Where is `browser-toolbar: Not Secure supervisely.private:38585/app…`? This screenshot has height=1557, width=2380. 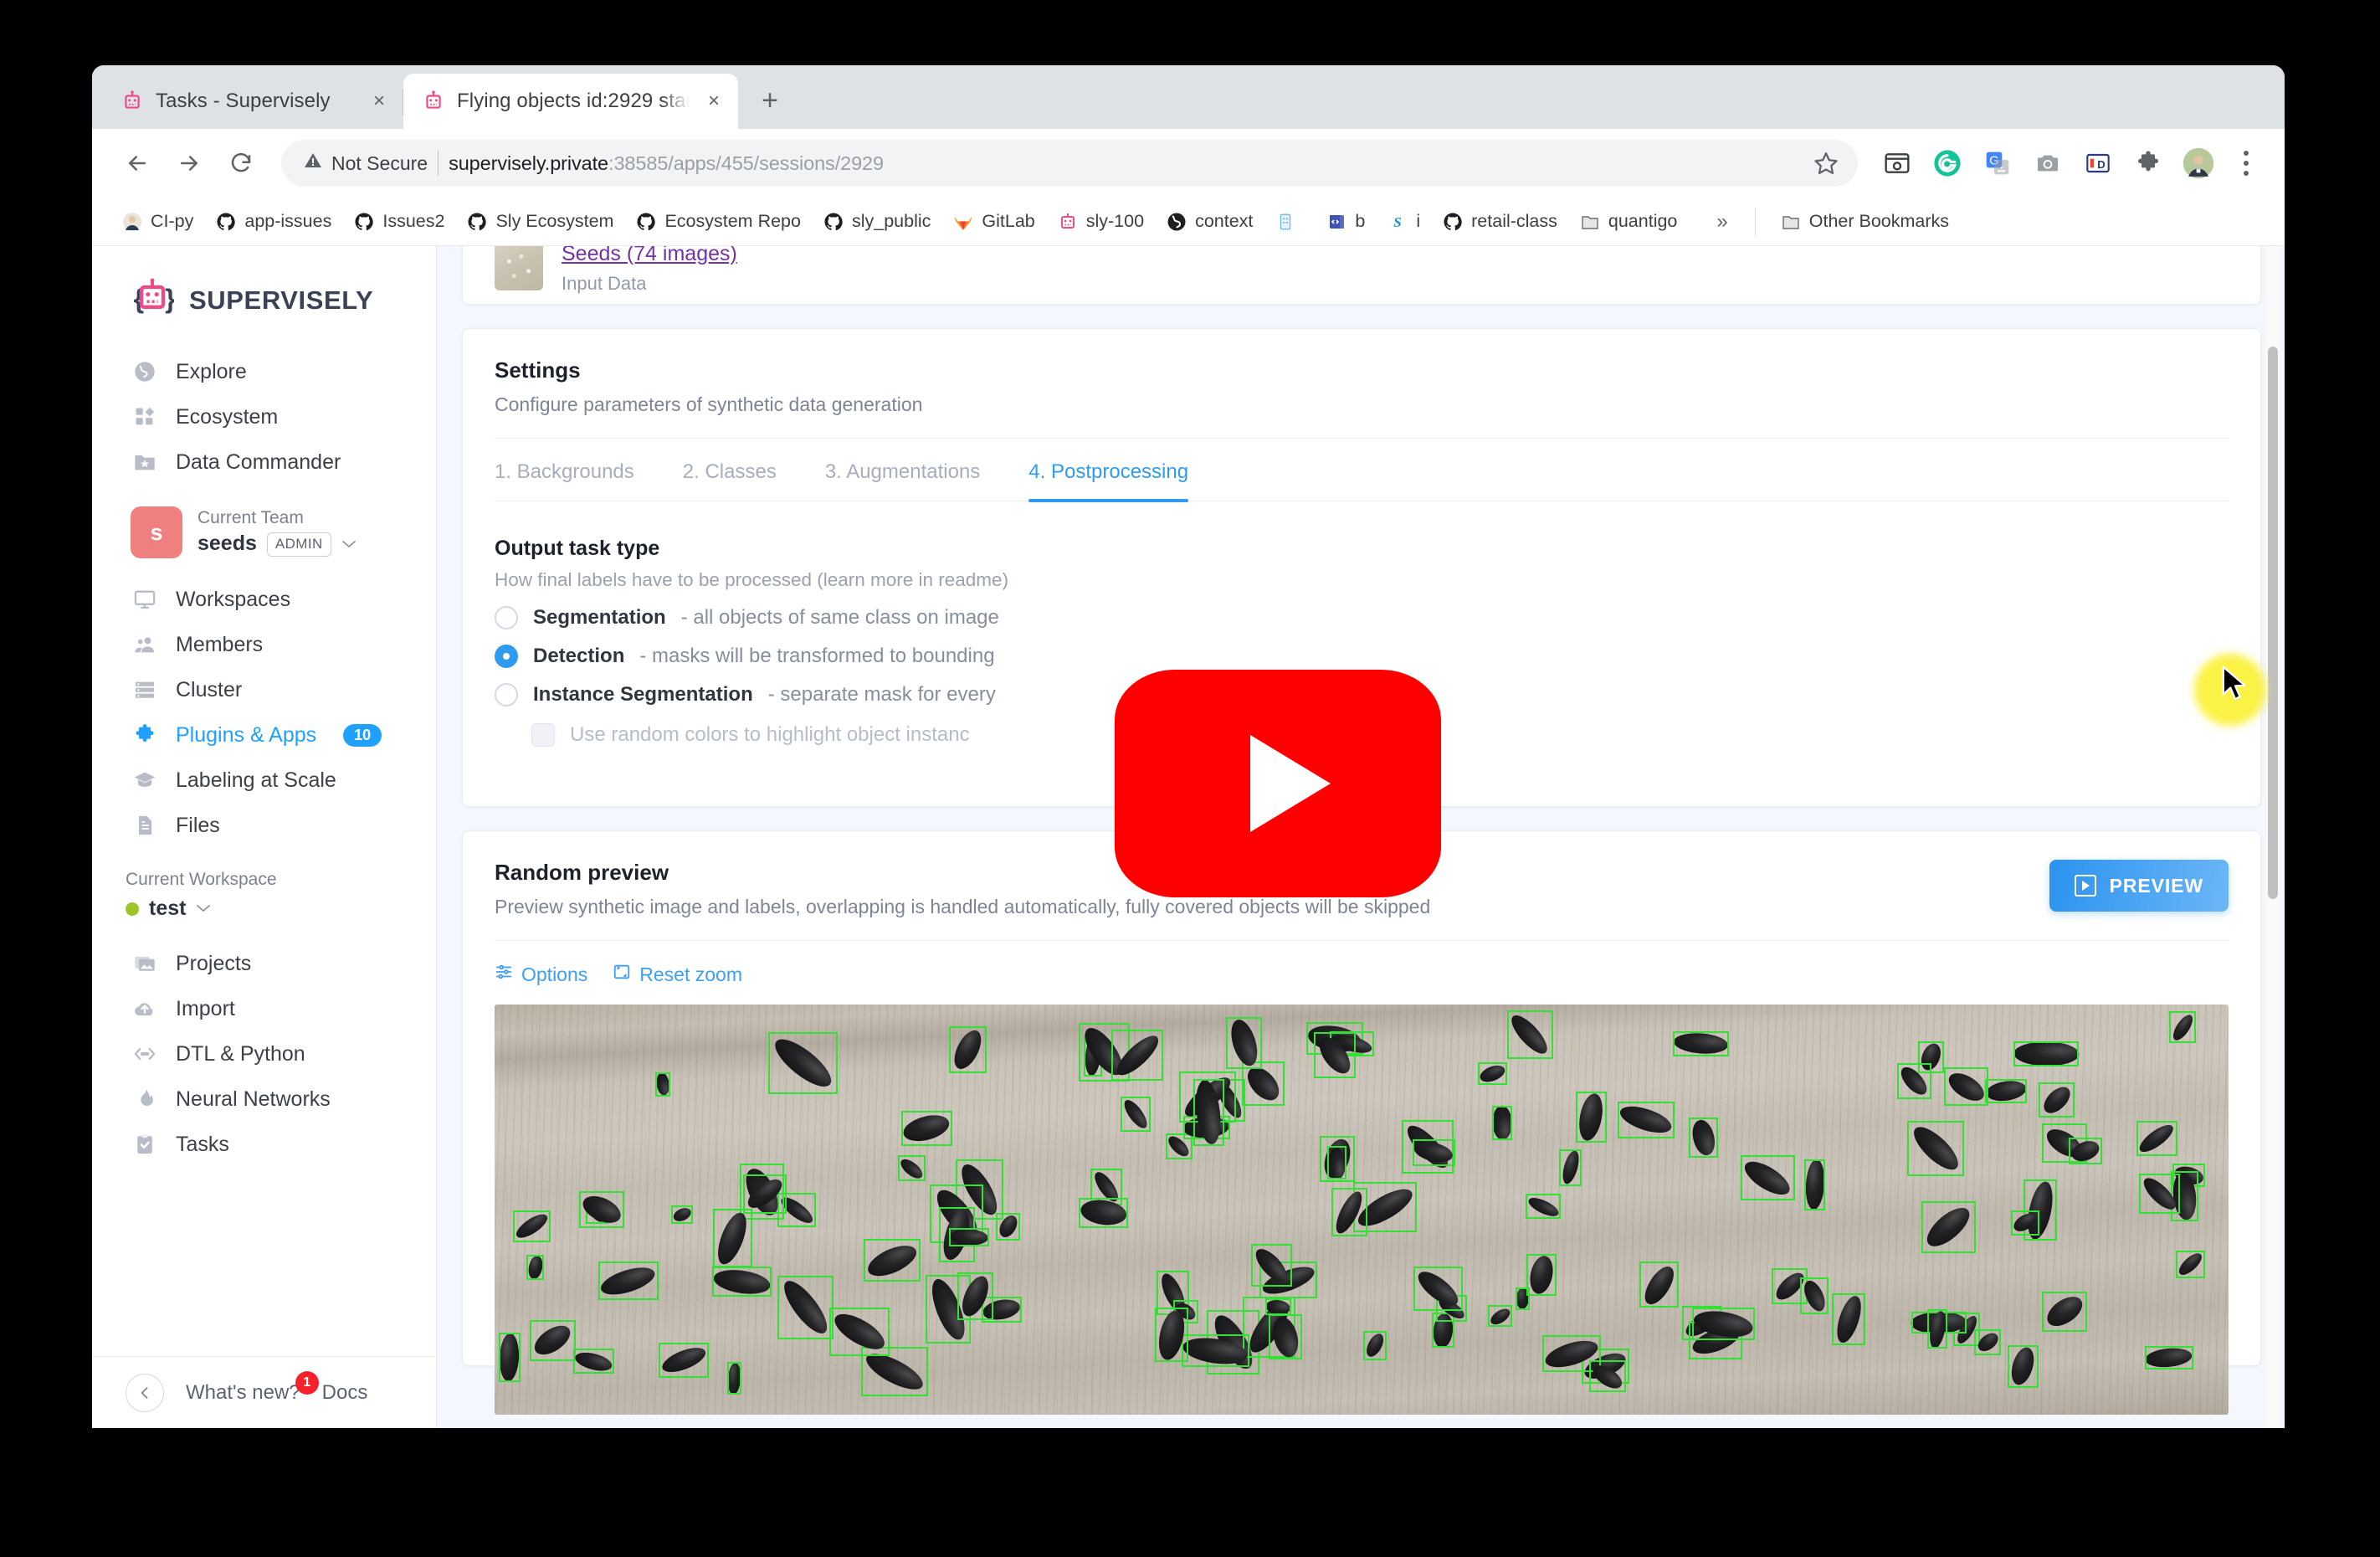 browser-toolbar: Not Secure supervisely.private:38585/app… is located at coordinates (1188, 163).